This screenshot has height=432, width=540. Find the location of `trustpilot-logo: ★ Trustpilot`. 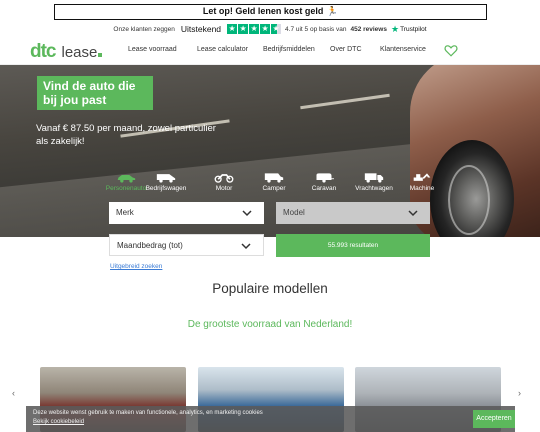

trustpilot-logo: ★ Trustpilot is located at coordinates (409, 29).